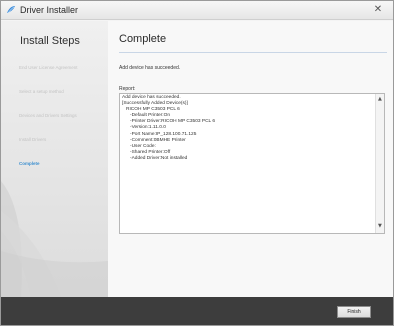 The image size is (394, 326). I want to click on driver-installer-icon, so click(11, 10).